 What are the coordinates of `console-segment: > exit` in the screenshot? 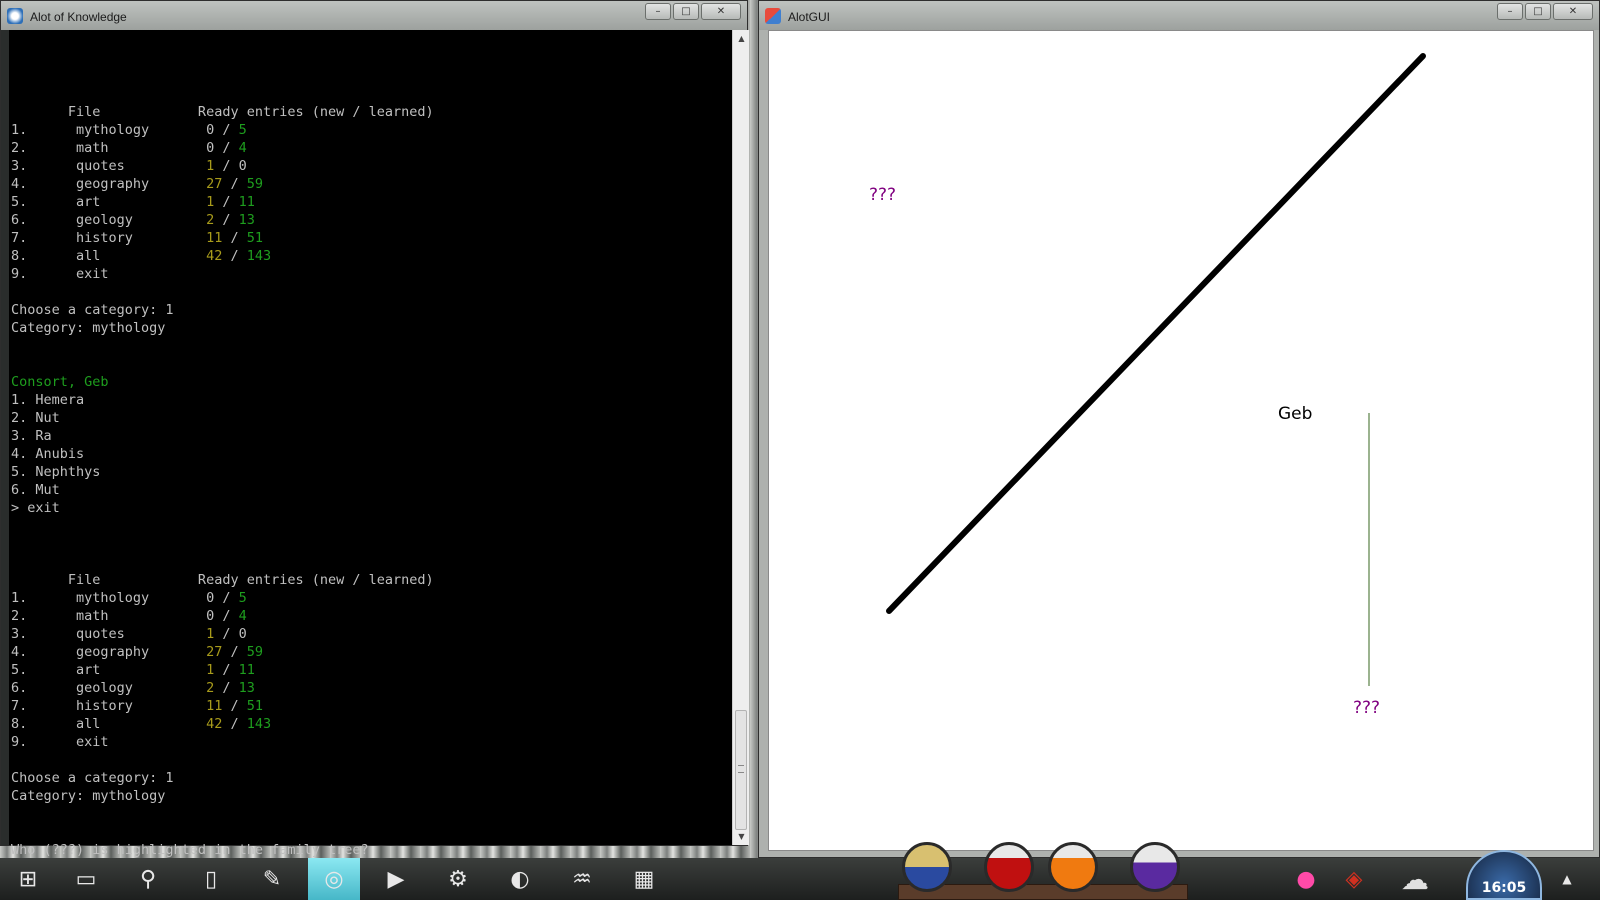 It's located at (35, 508).